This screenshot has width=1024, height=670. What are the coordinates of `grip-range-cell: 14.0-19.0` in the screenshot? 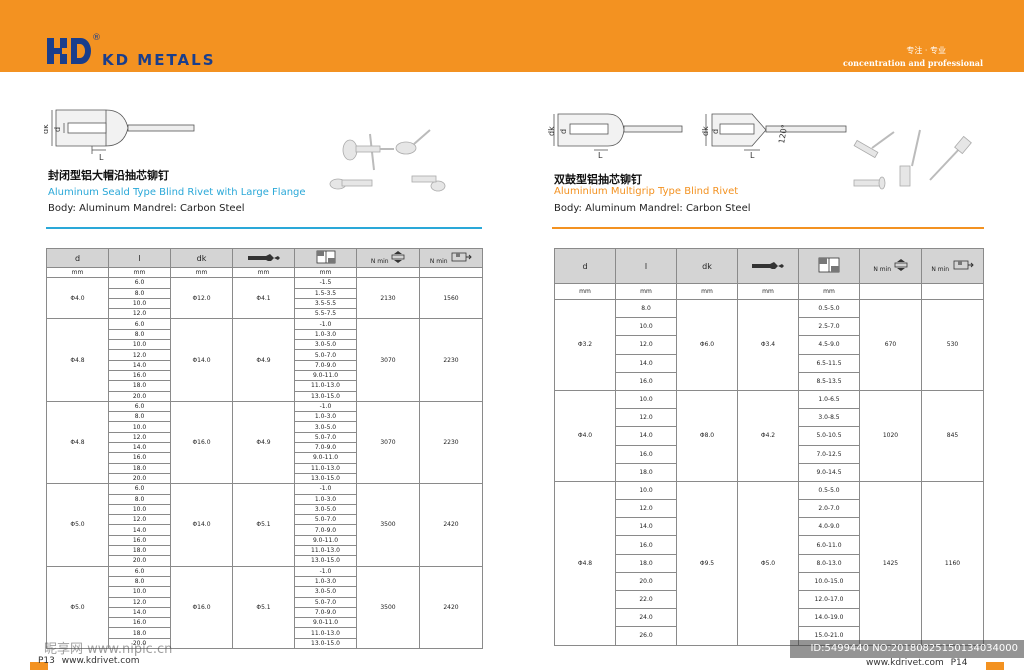 It's located at (829, 618).